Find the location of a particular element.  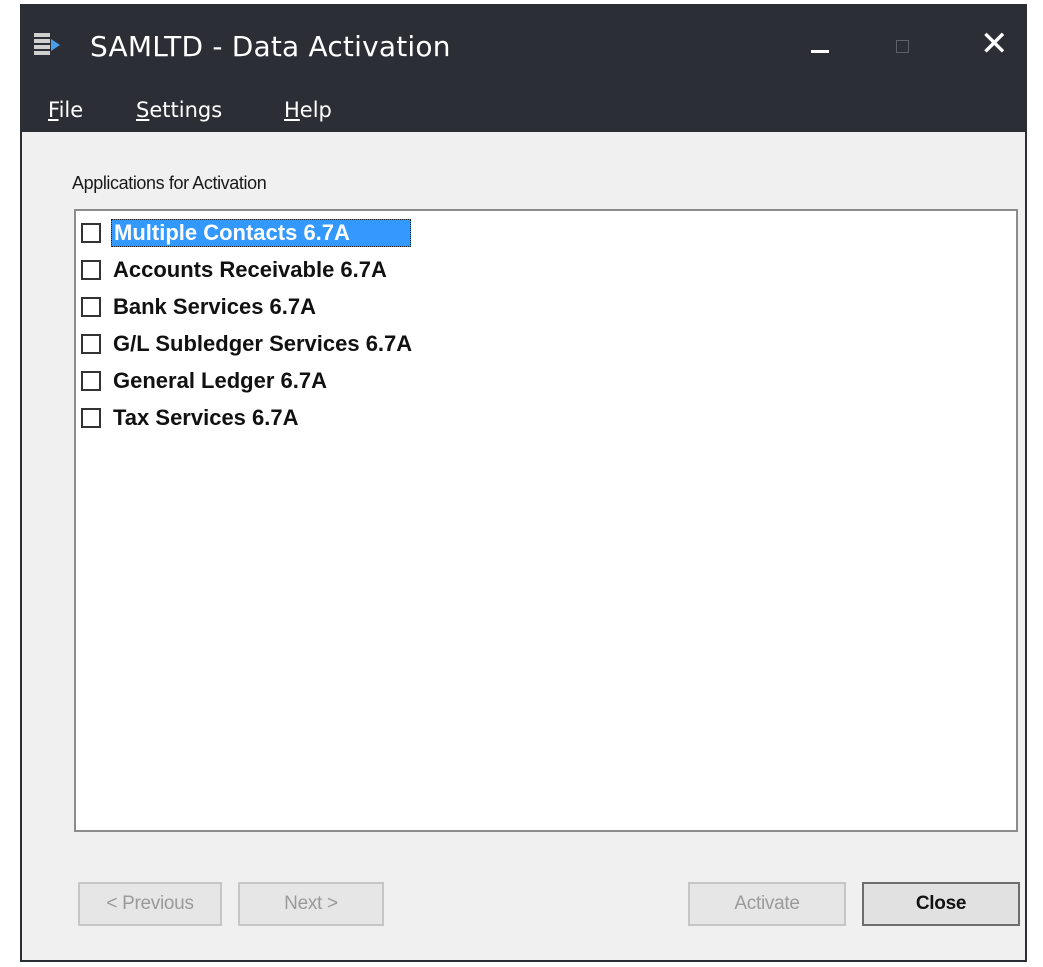

list-item-gl-subledger-services: G/L Subledger Services 6.7A is located at coordinates (247, 344).